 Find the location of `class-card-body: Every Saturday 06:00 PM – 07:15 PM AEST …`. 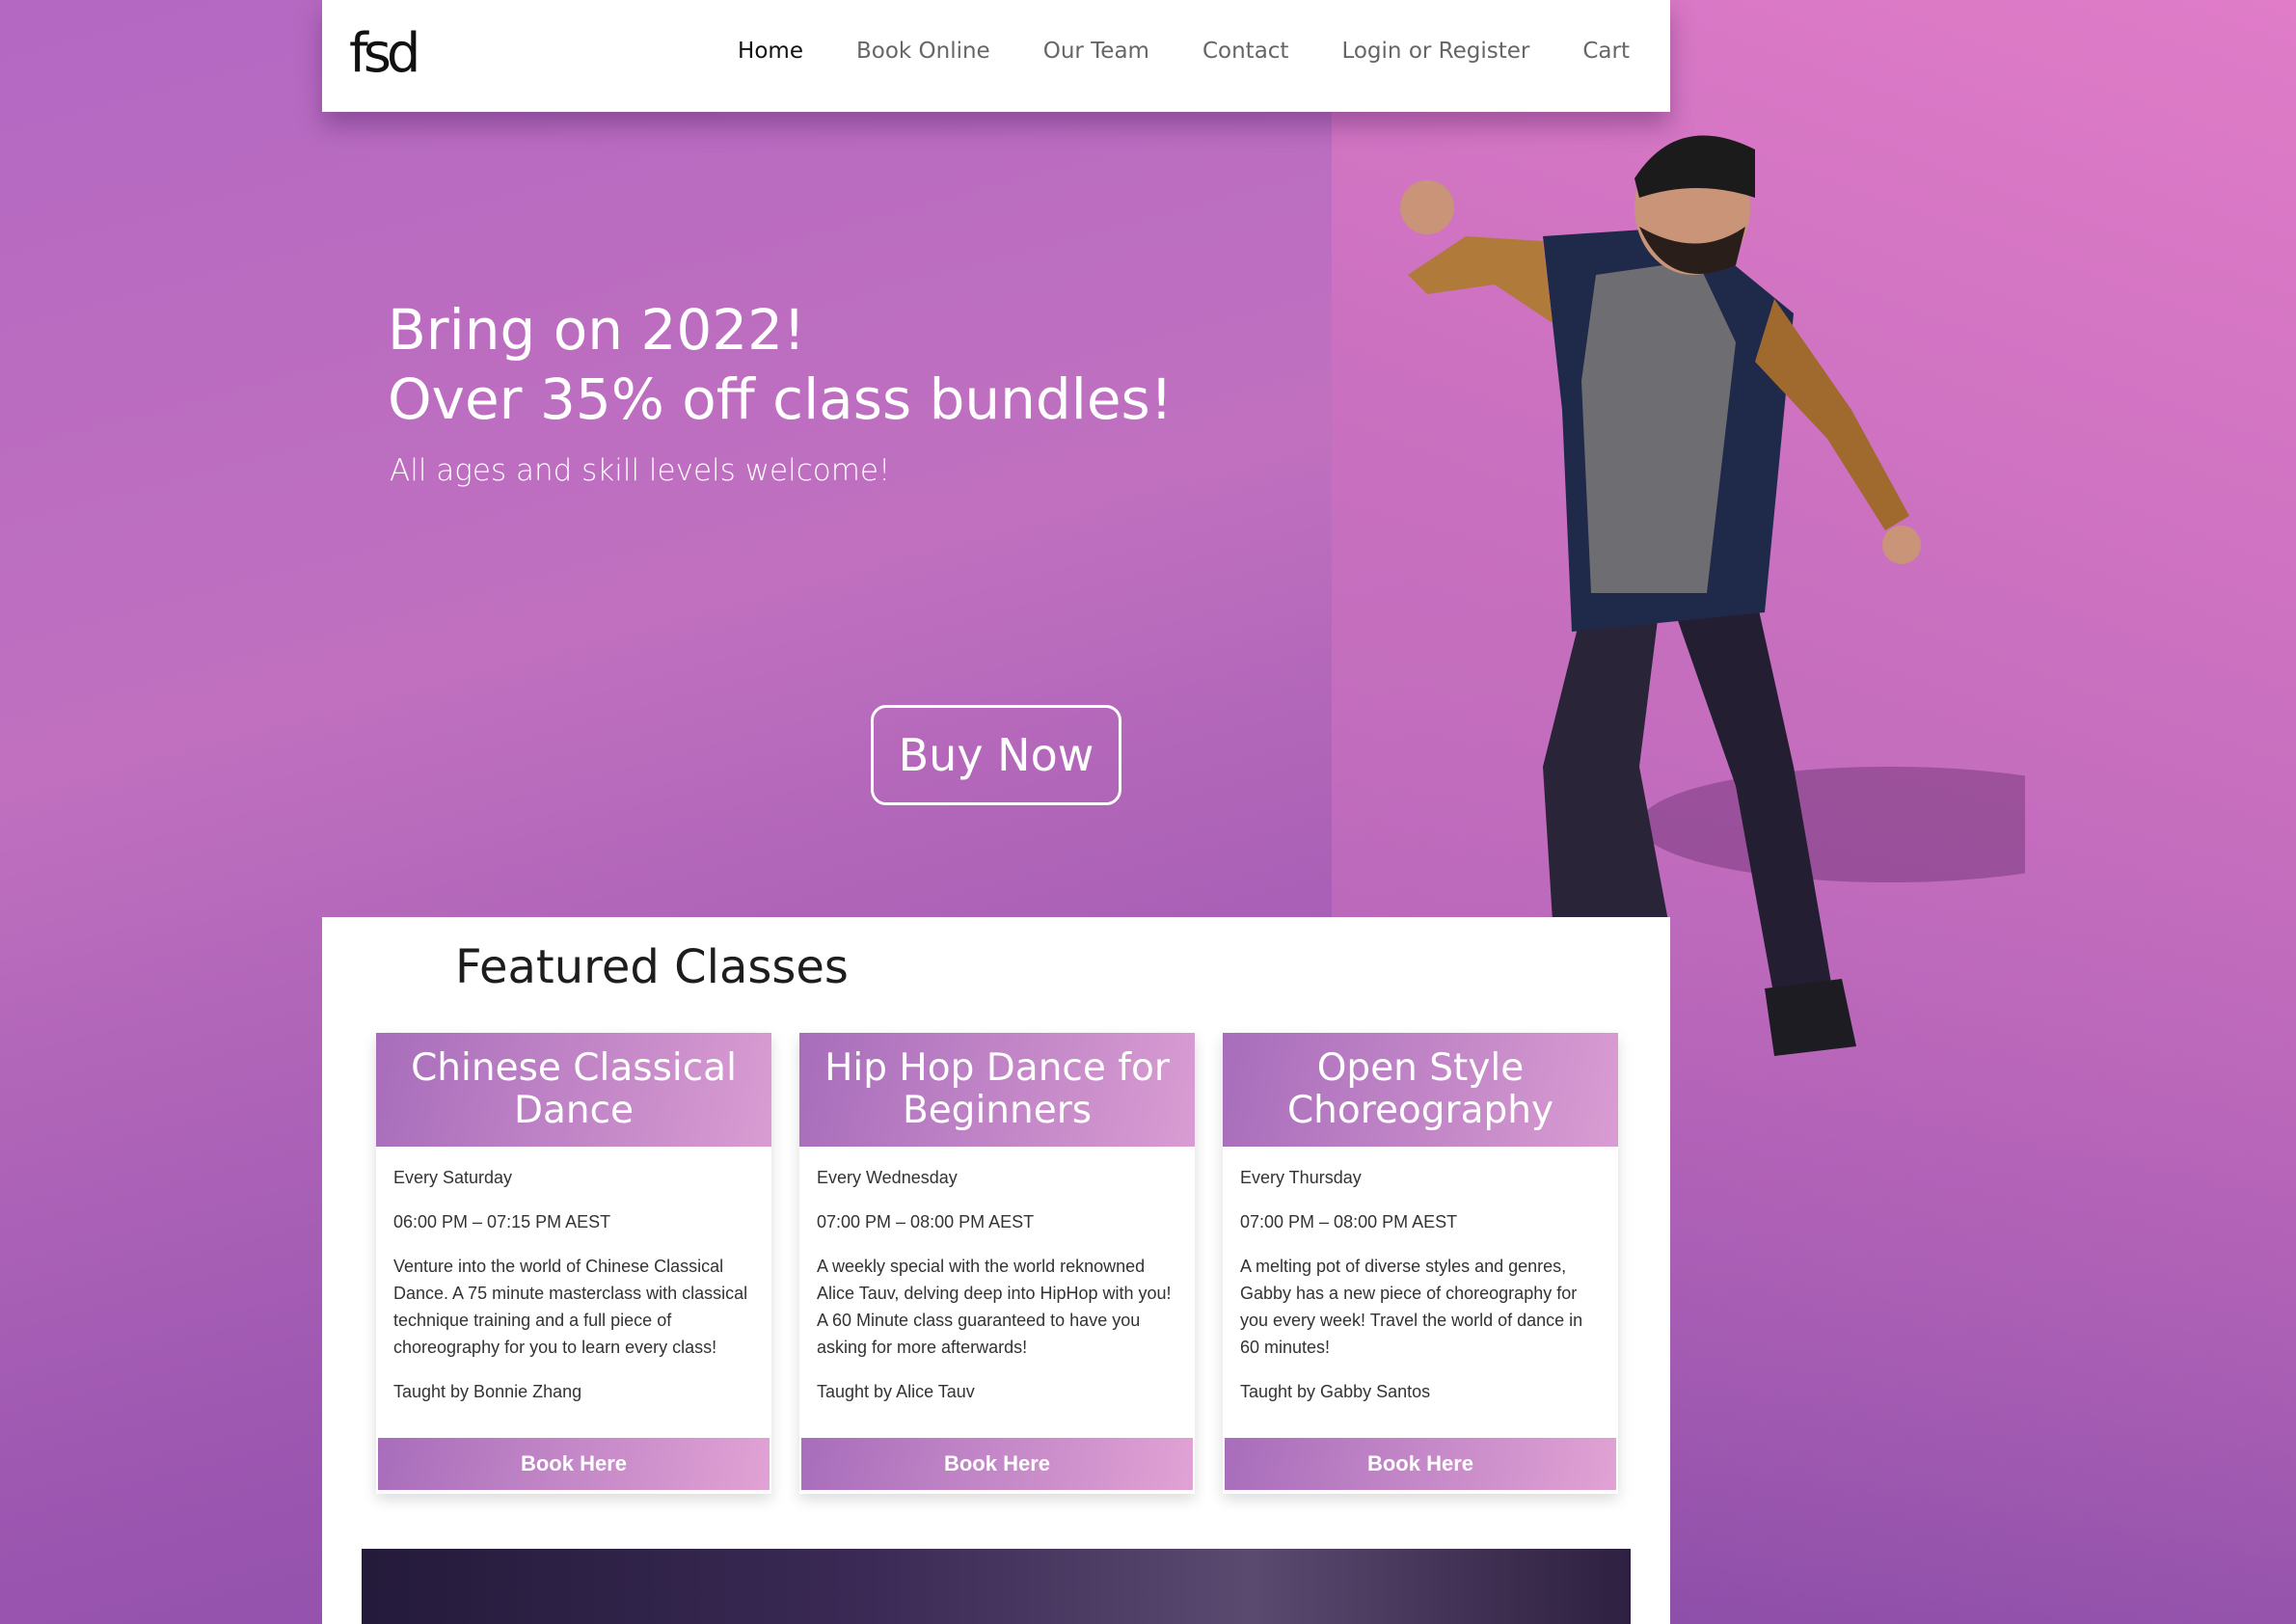

class-card-body: Every Saturday 06:00 PM – 07:15 PM AEST … is located at coordinates (573, 1276).